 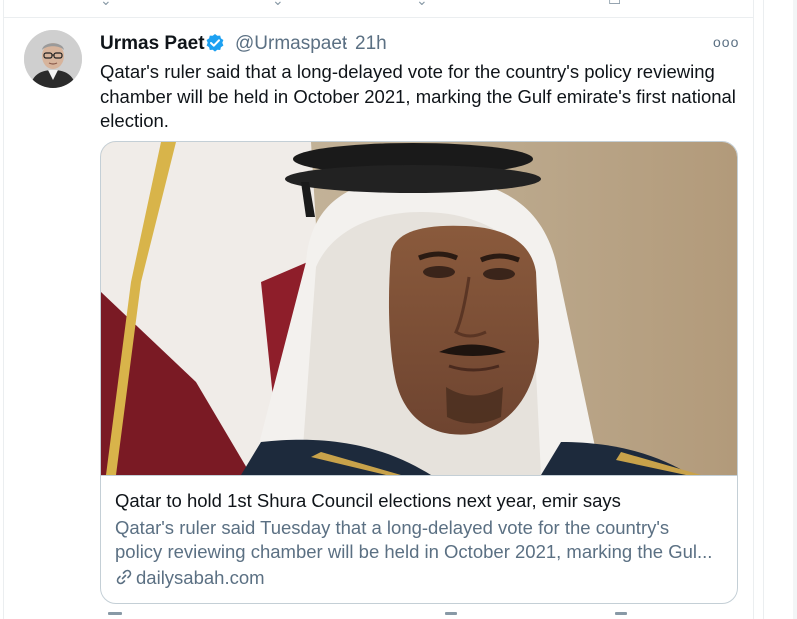 I want to click on tweet-action-bar, so click(x=418, y=615).